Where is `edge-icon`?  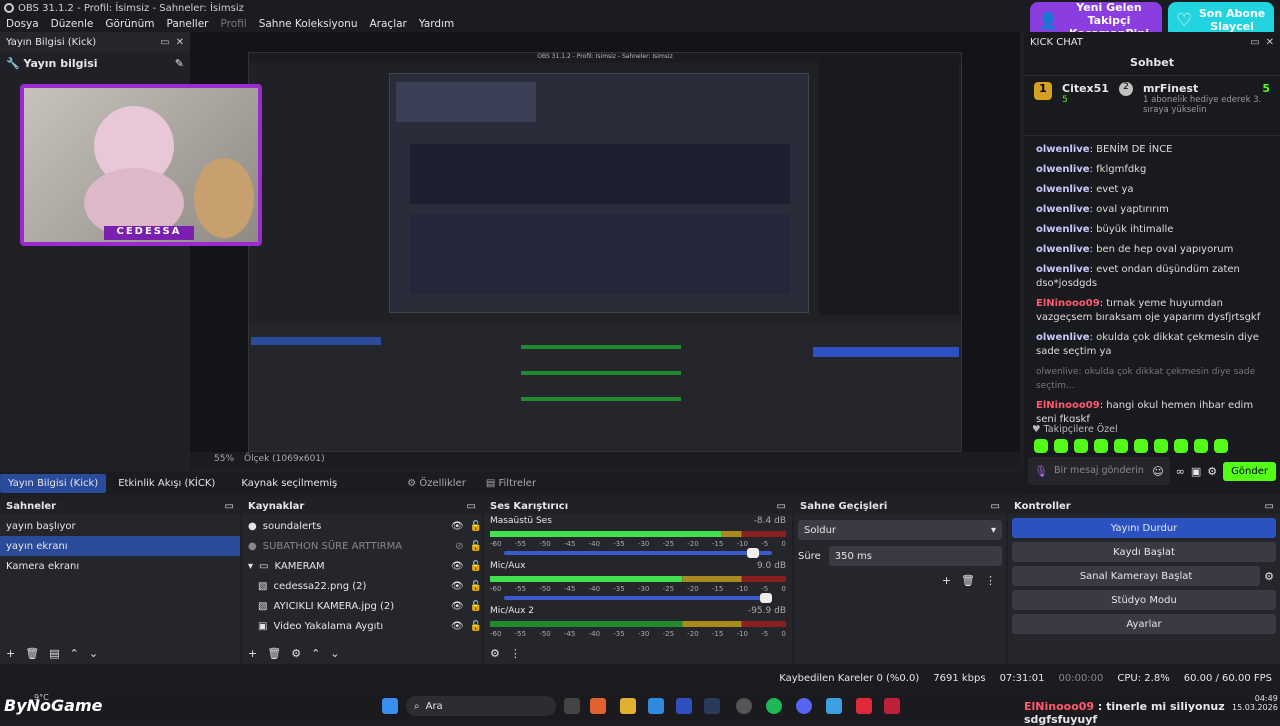
edge-icon is located at coordinates (656, 706).